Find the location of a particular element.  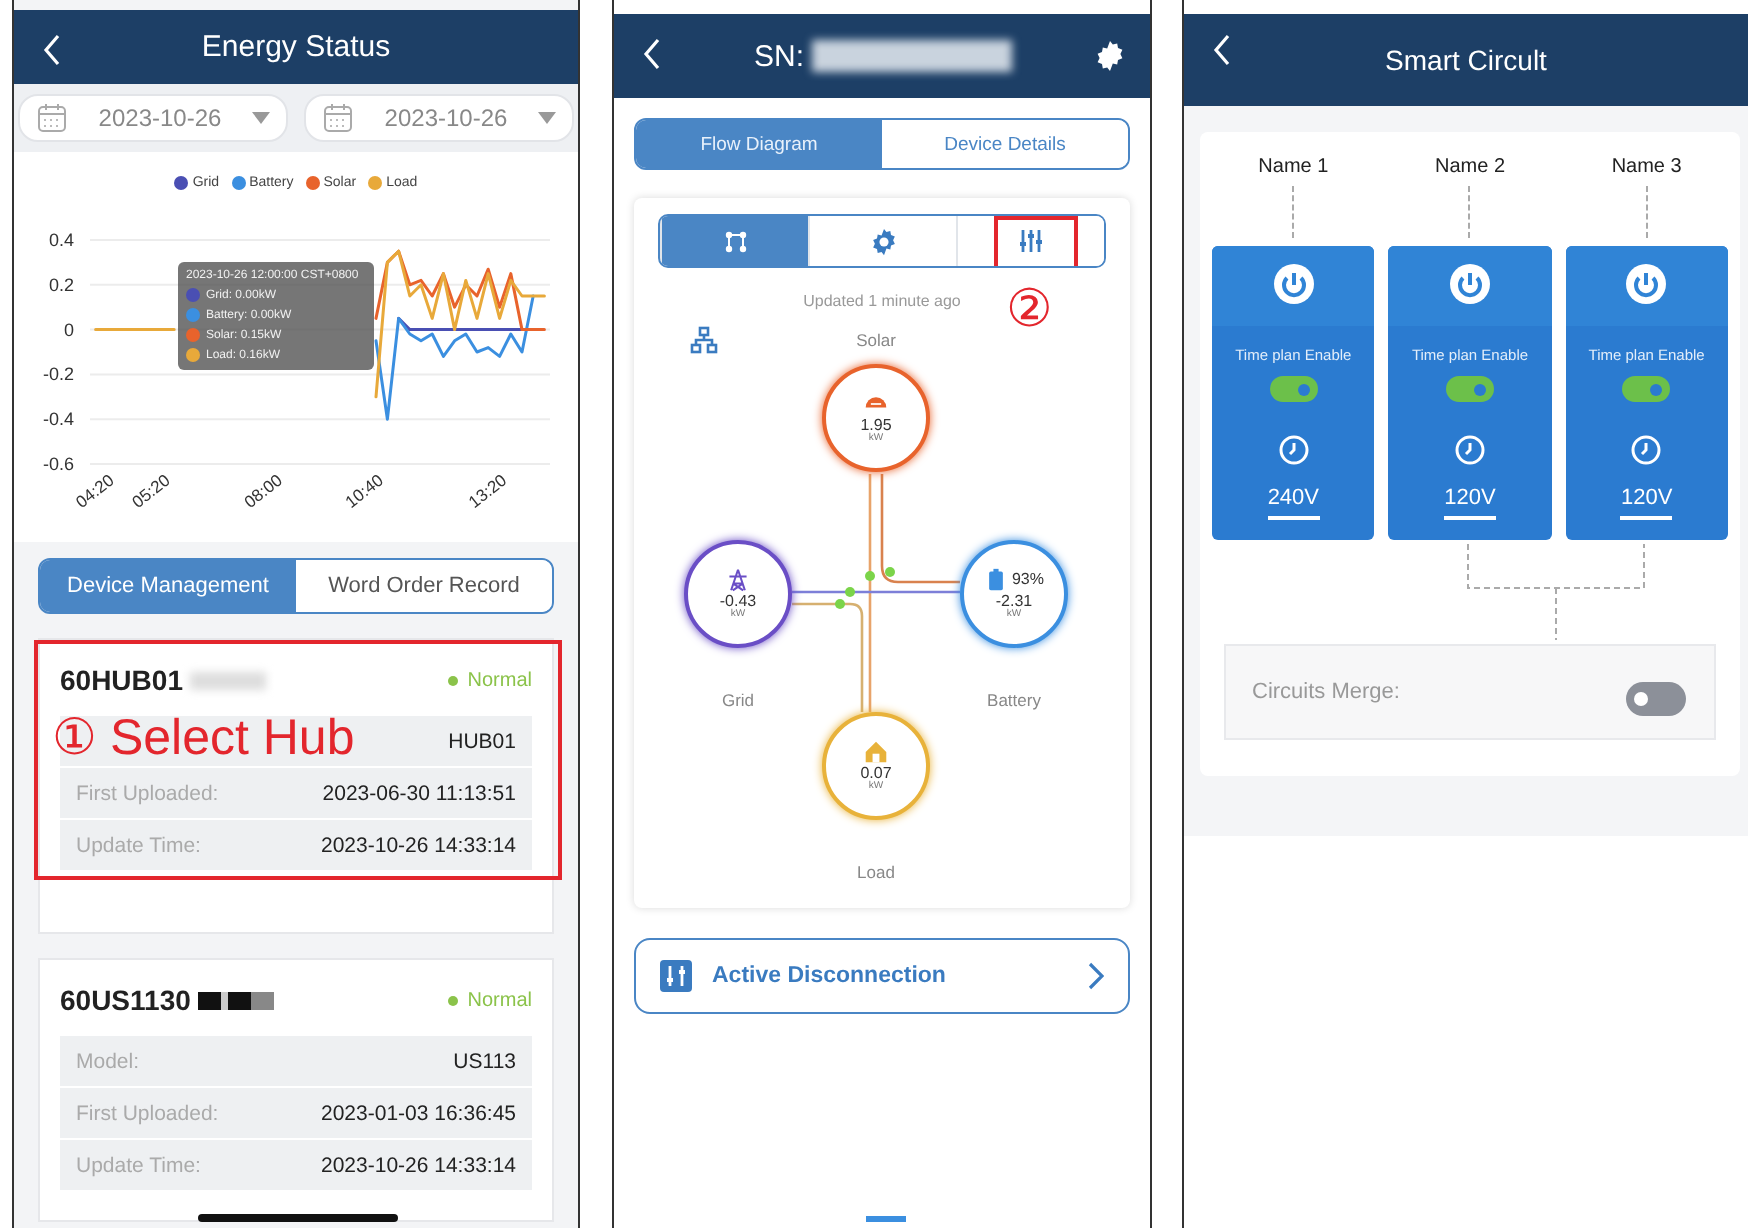

start-date-field: 2023-10-26 is located at coordinates (153, 118).